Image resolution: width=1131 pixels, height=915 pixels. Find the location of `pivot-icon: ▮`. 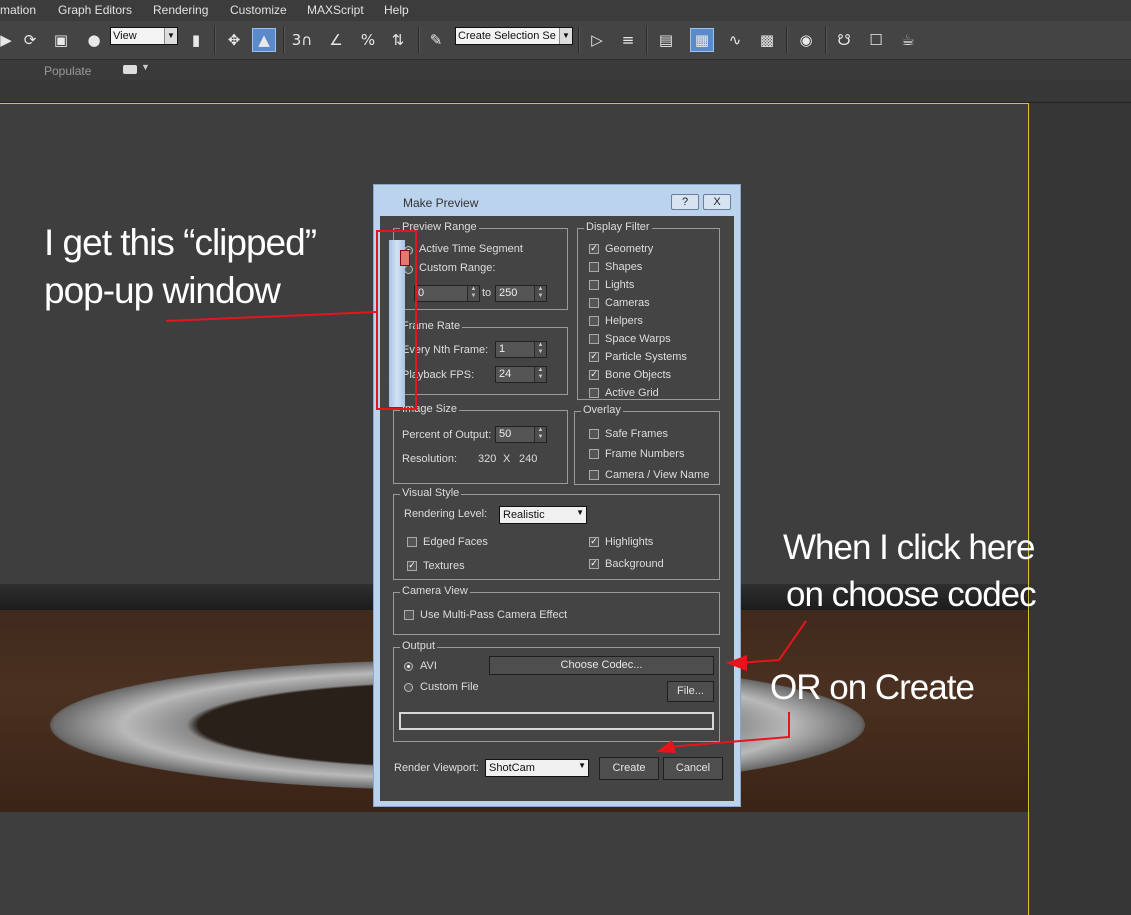

pivot-icon: ▮ is located at coordinates (196, 40).